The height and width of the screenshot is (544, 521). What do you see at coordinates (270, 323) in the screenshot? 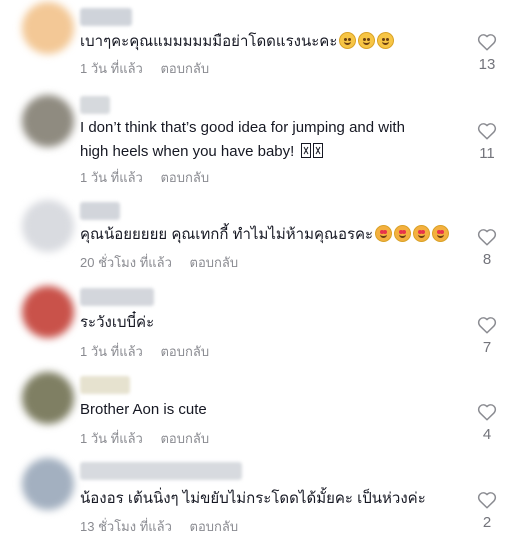
I see `comment-text: ระวังเบบี๋ค่ะ` at bounding box center [270, 323].